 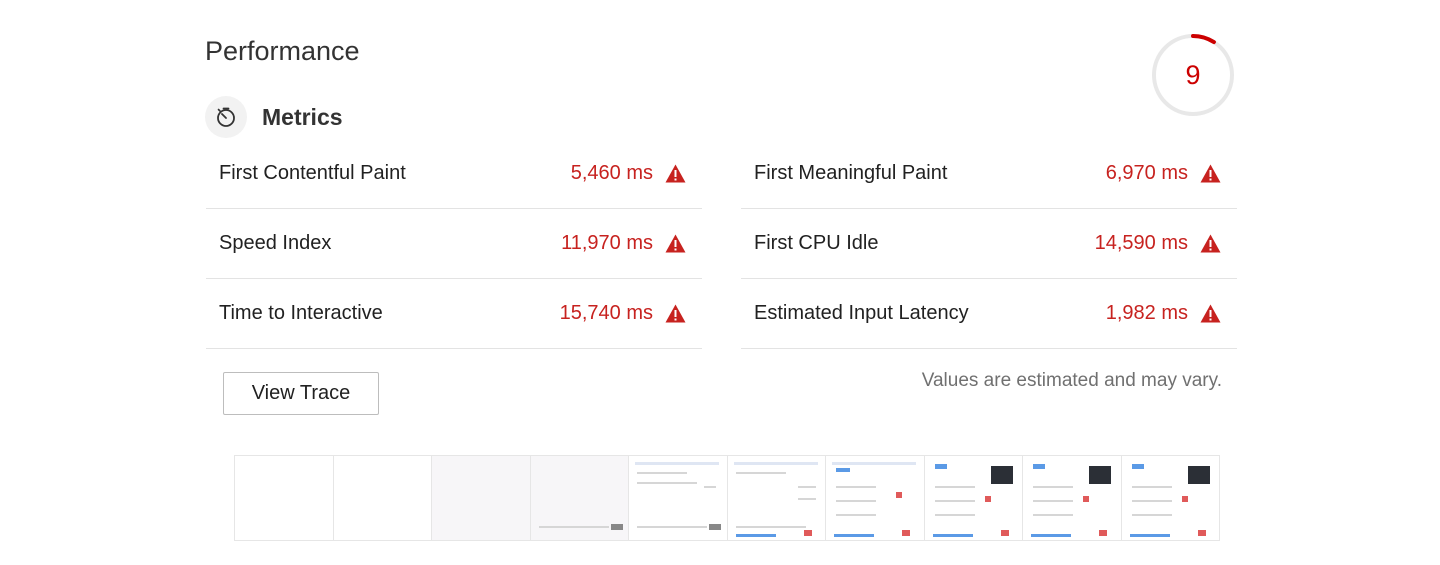 What do you see at coordinates (851, 173) in the screenshot?
I see `metric-name: First Meaningful Paint` at bounding box center [851, 173].